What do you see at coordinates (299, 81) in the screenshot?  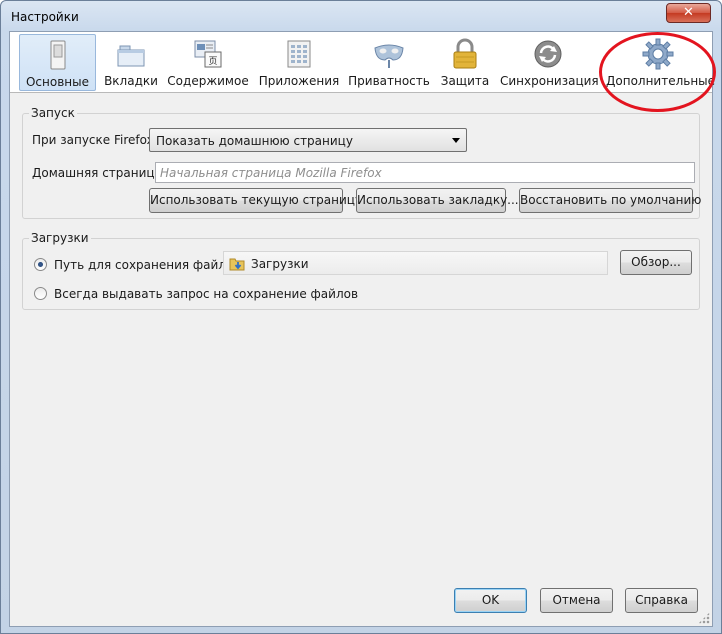 I see `tab-label: Приложения` at bounding box center [299, 81].